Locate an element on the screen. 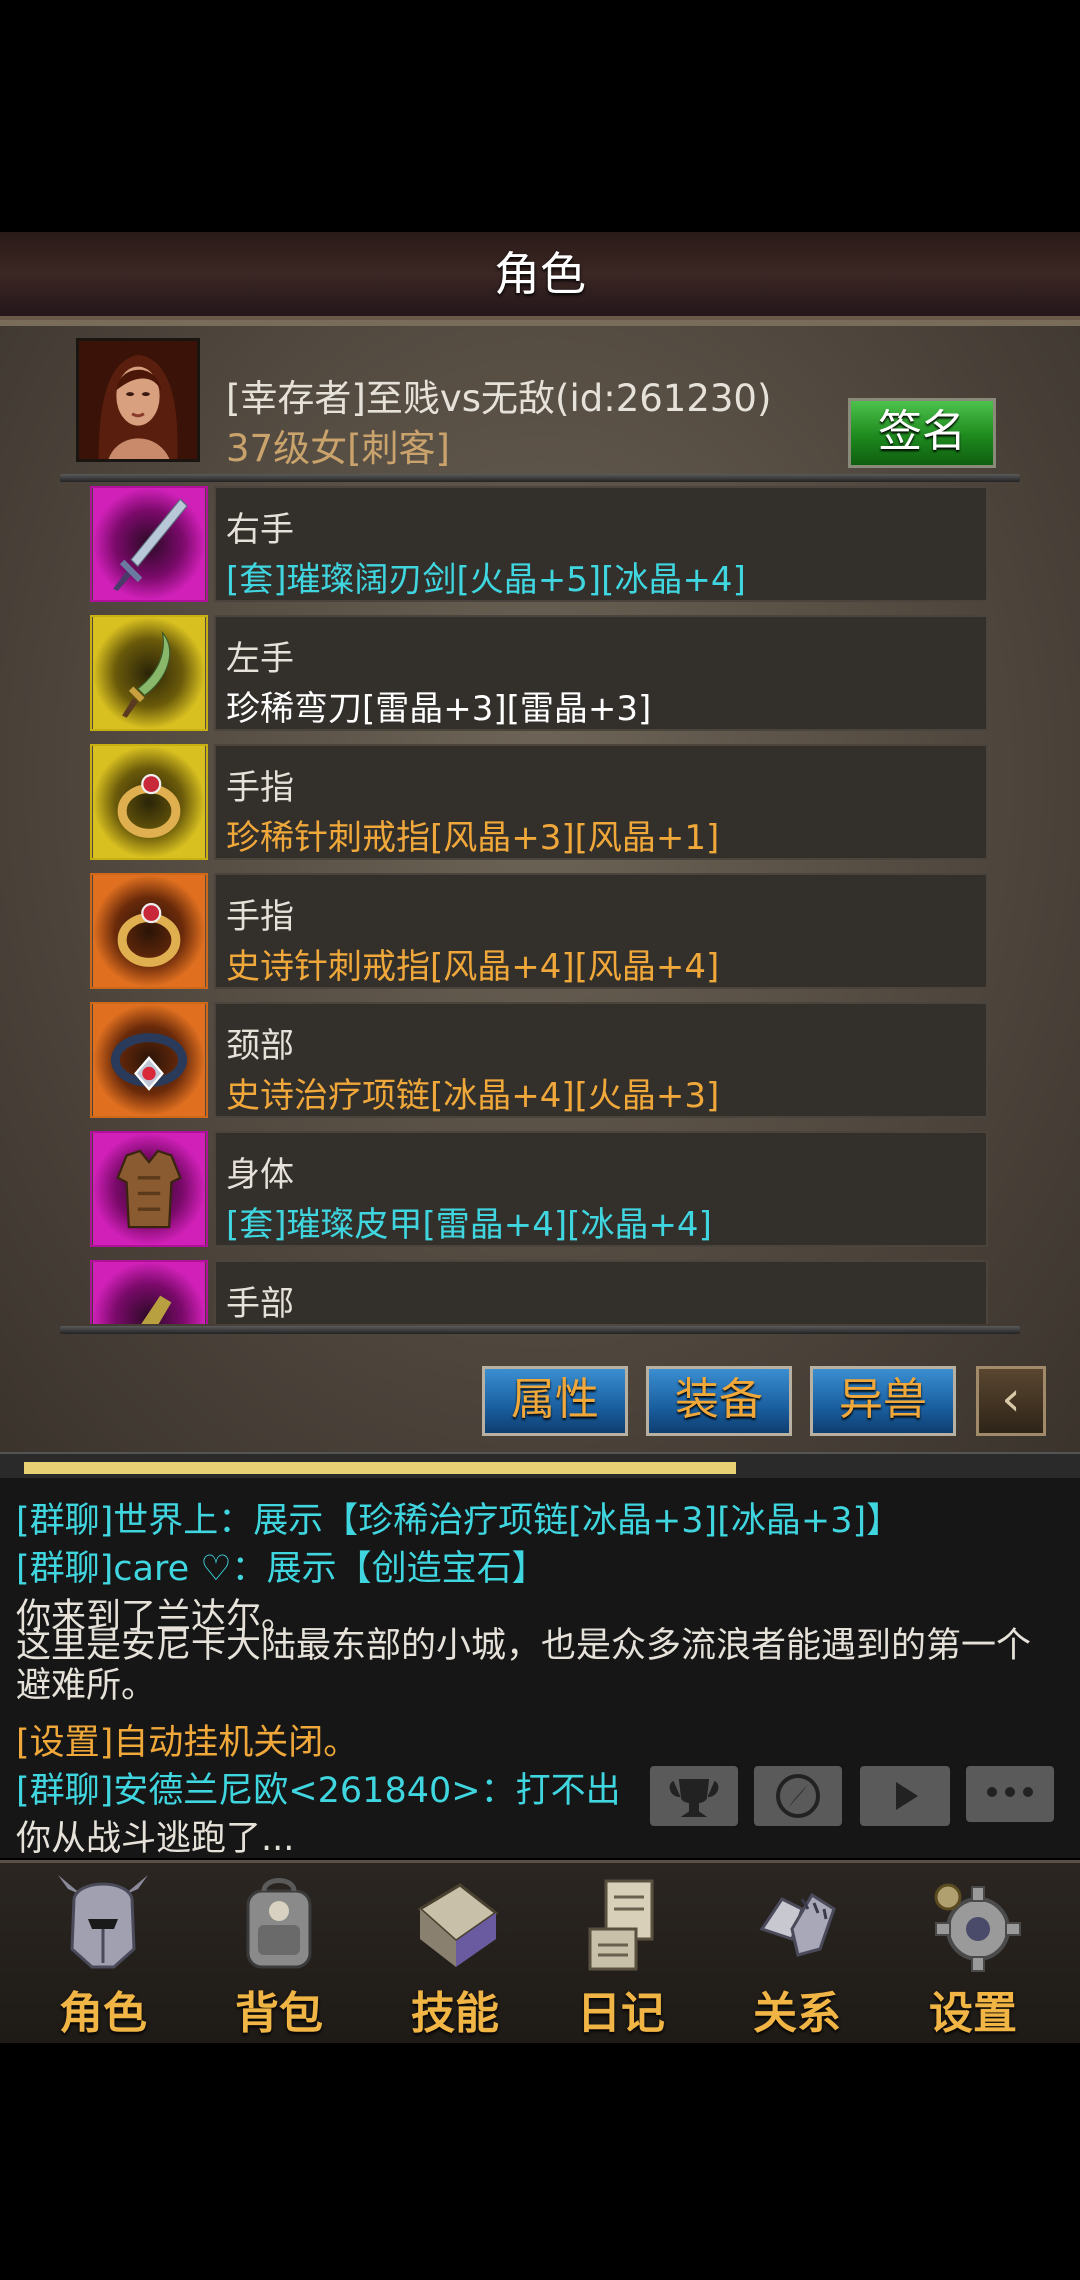 This screenshot has height=2280, width=1080. glove-icon is located at coordinates (149, 1292).